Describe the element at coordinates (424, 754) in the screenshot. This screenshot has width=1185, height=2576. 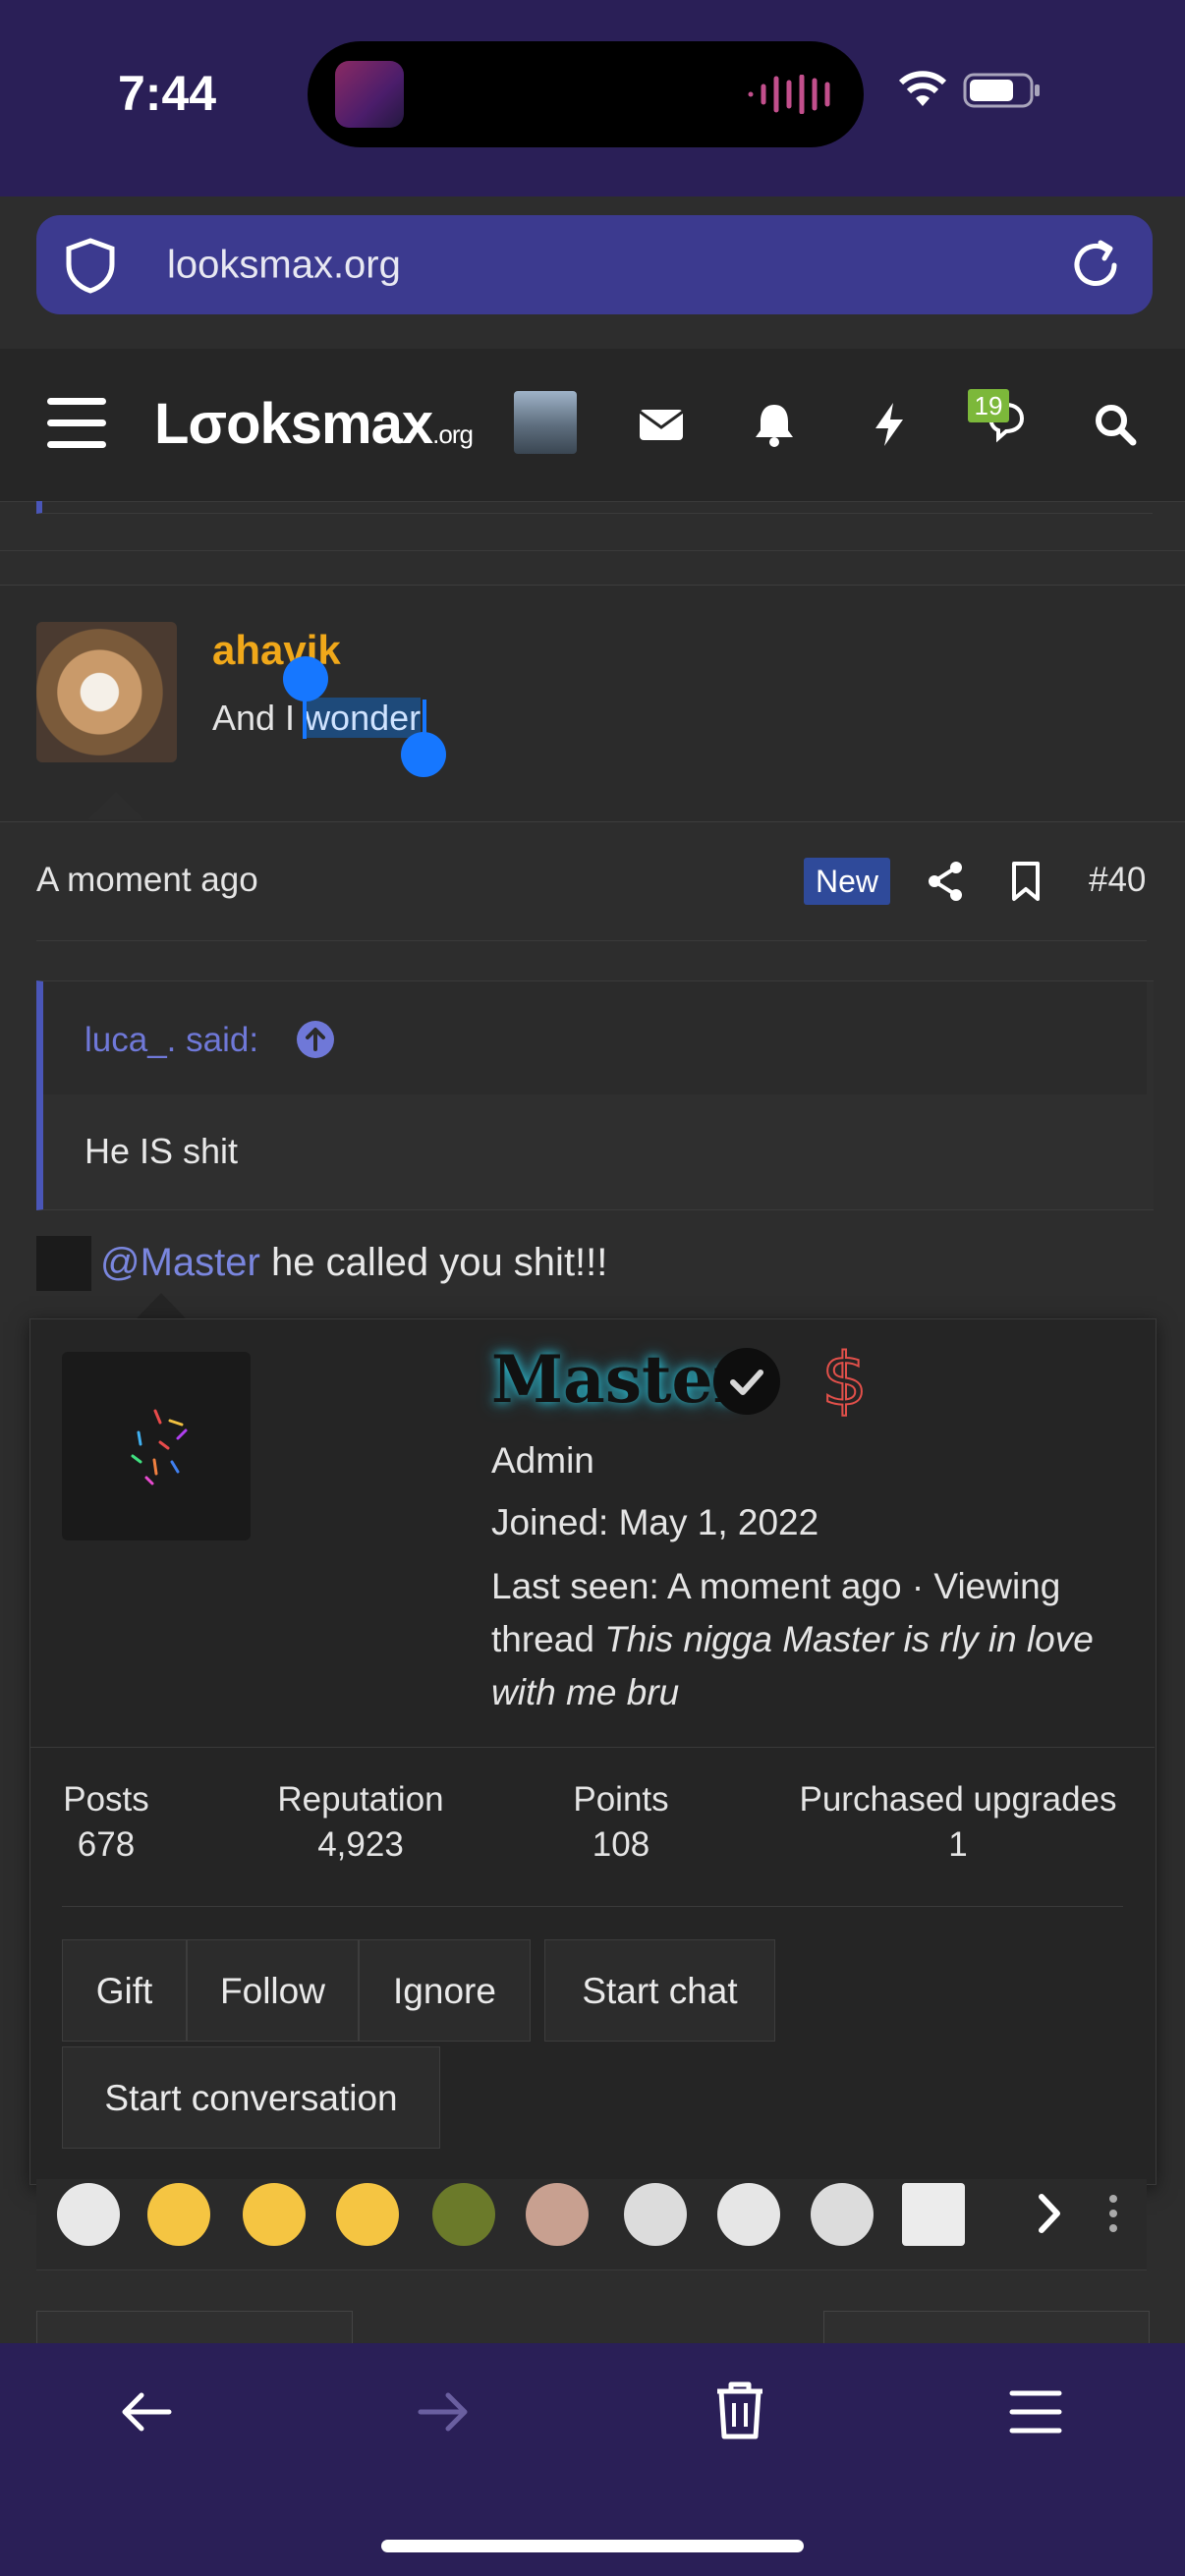
I see `selection-end-handle` at that location.